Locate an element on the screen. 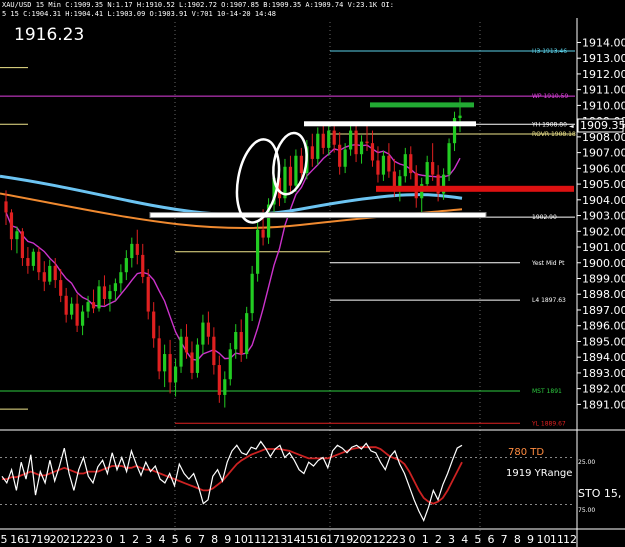  y-tick-label: 1902.00 is located at coordinates (603, 231).